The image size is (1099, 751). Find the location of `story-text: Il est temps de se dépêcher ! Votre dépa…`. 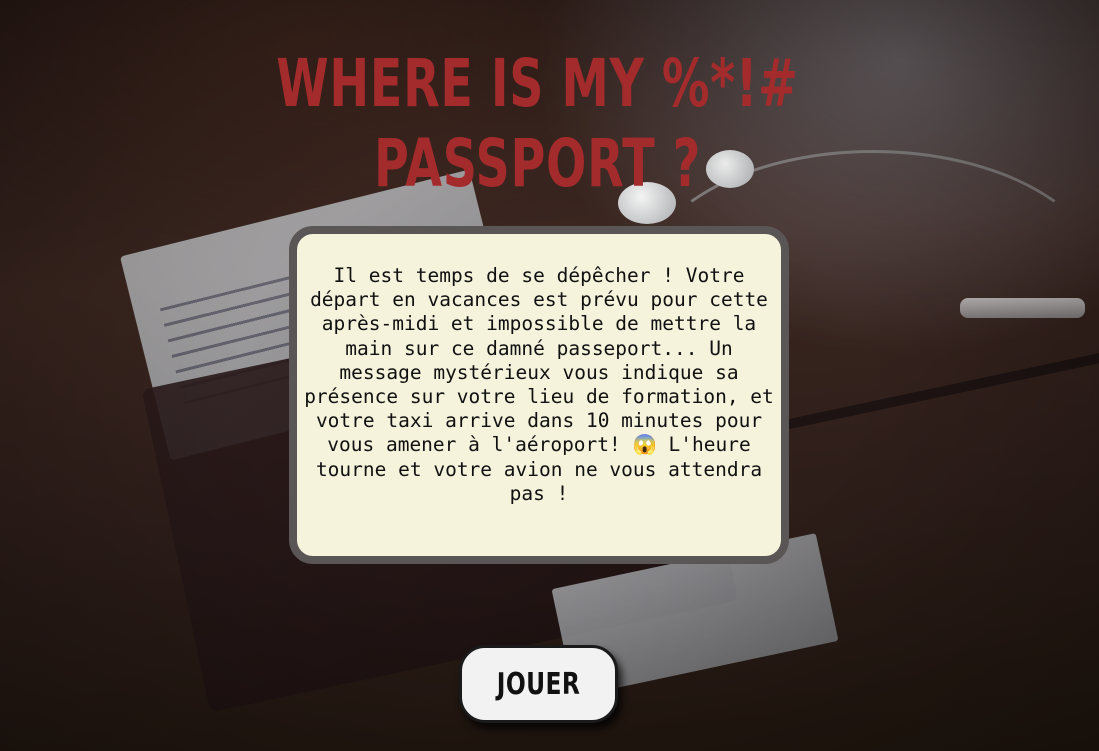

story-text: Il est temps de se dépêcher ! Votre dépa… is located at coordinates (539, 384).